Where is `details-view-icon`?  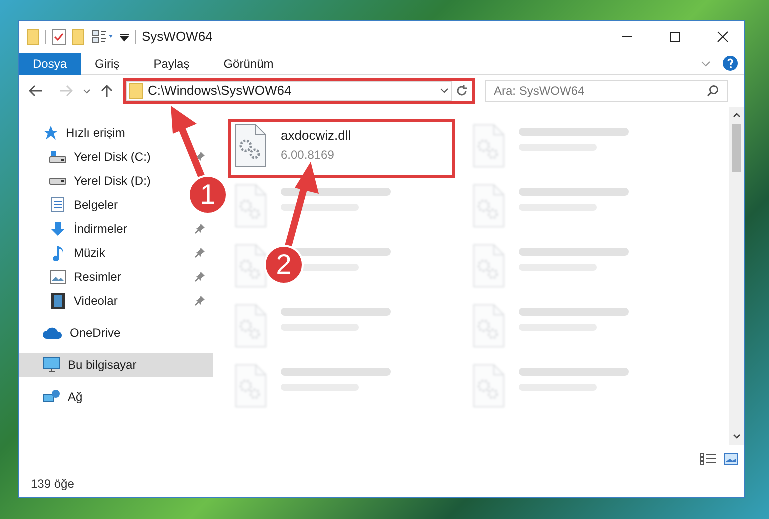 details-view-icon is located at coordinates (708, 459).